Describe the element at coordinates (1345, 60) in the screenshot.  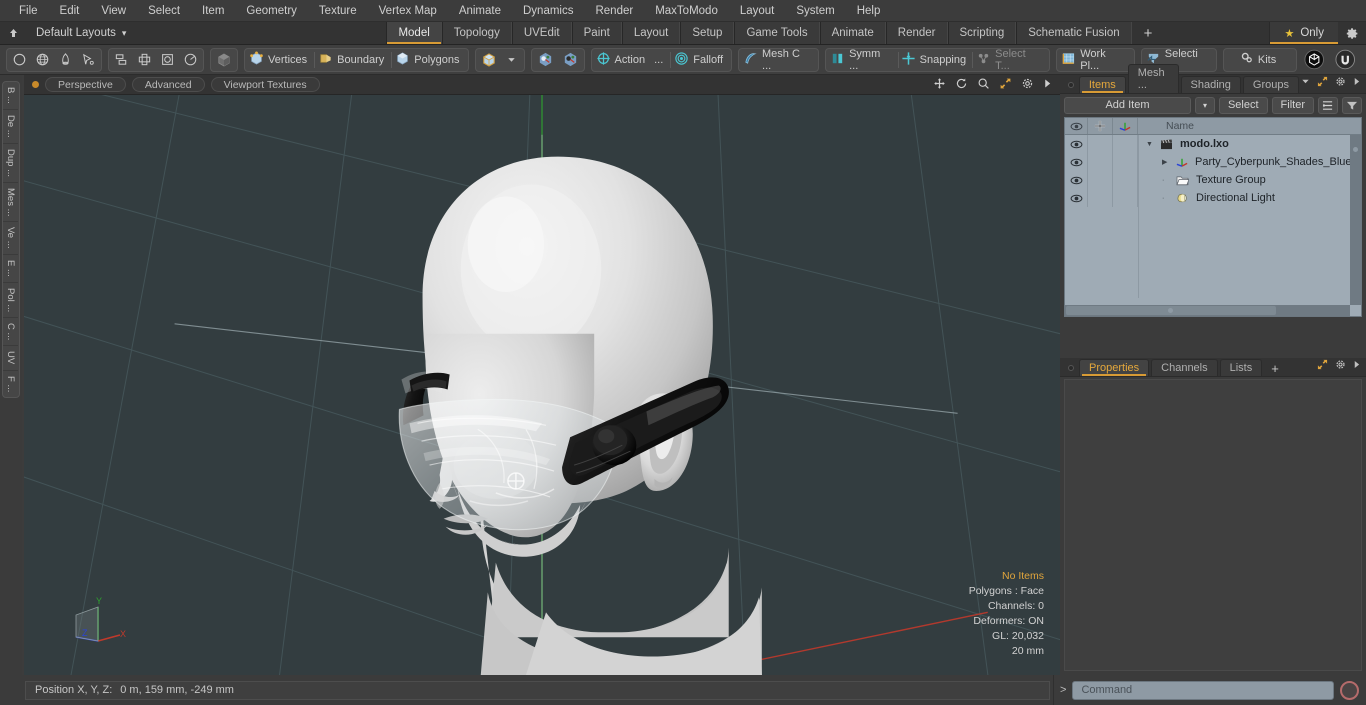
I see `unreal-logo-icon` at that location.